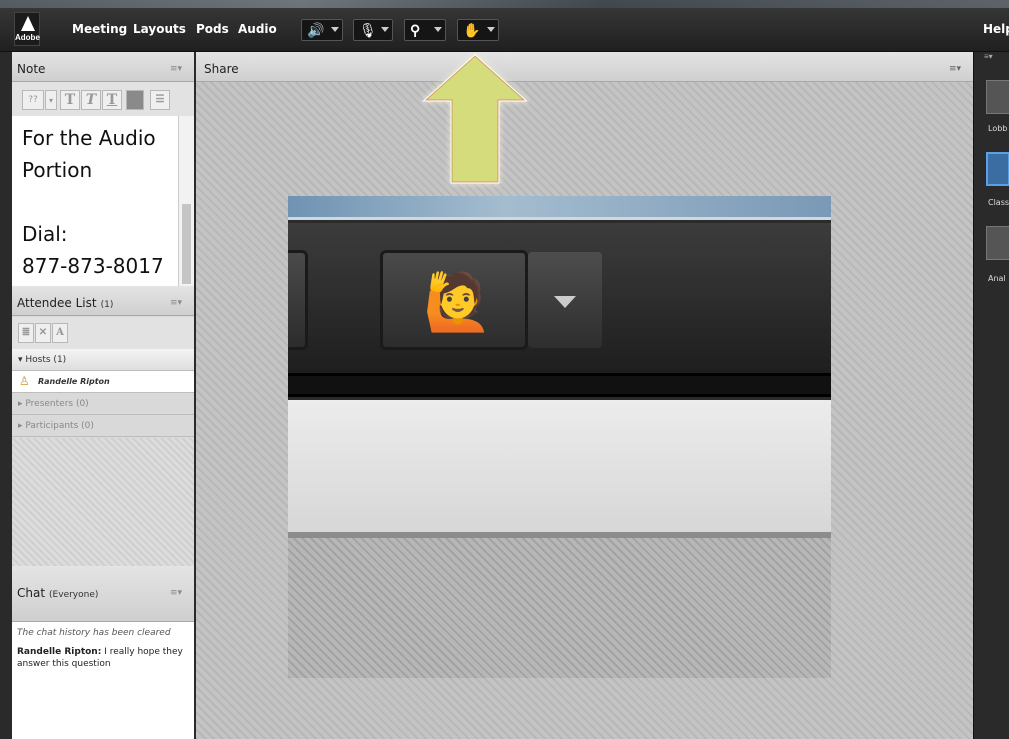 Image resolution: width=1009 pixels, height=739 pixels. What do you see at coordinates (998, 202) in the screenshot?
I see `layout-label: Class` at bounding box center [998, 202].